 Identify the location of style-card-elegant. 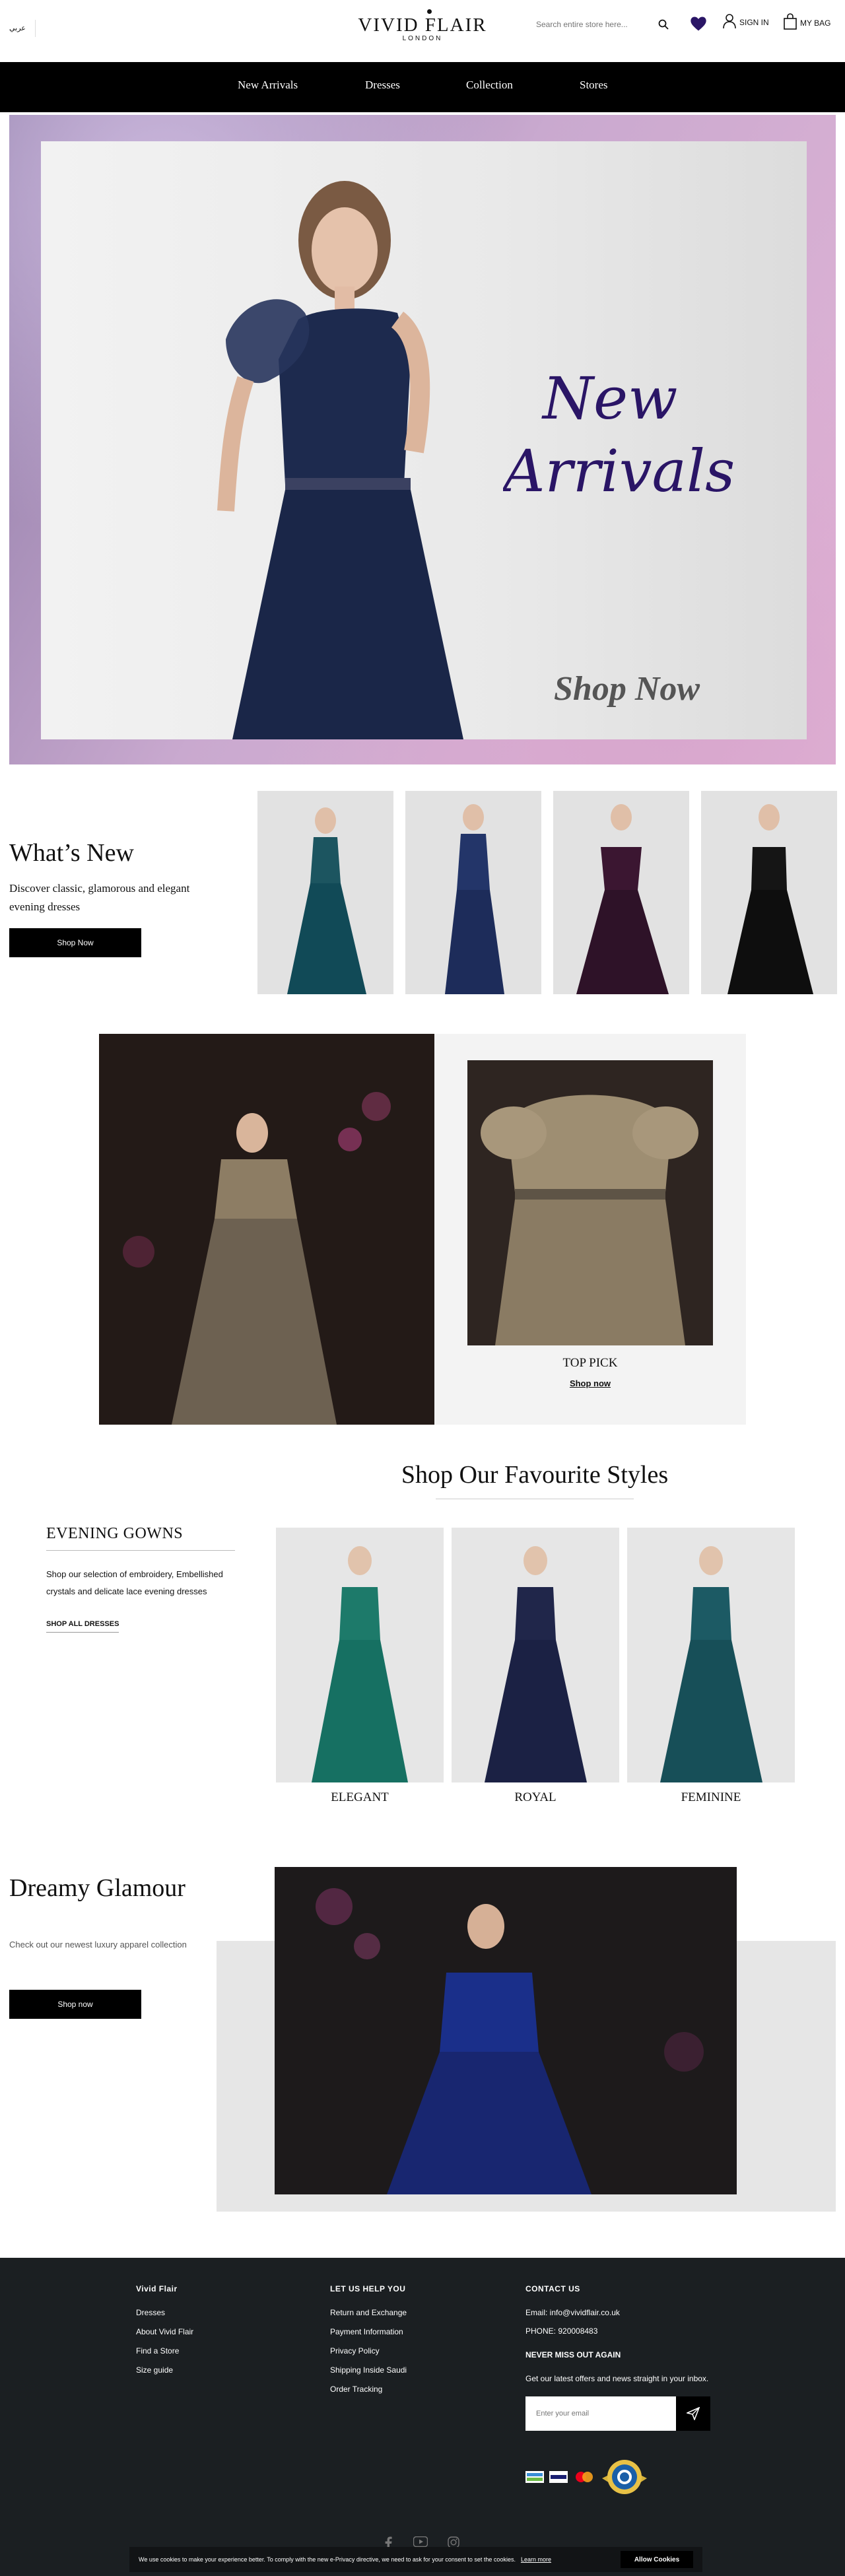
(360, 1655).